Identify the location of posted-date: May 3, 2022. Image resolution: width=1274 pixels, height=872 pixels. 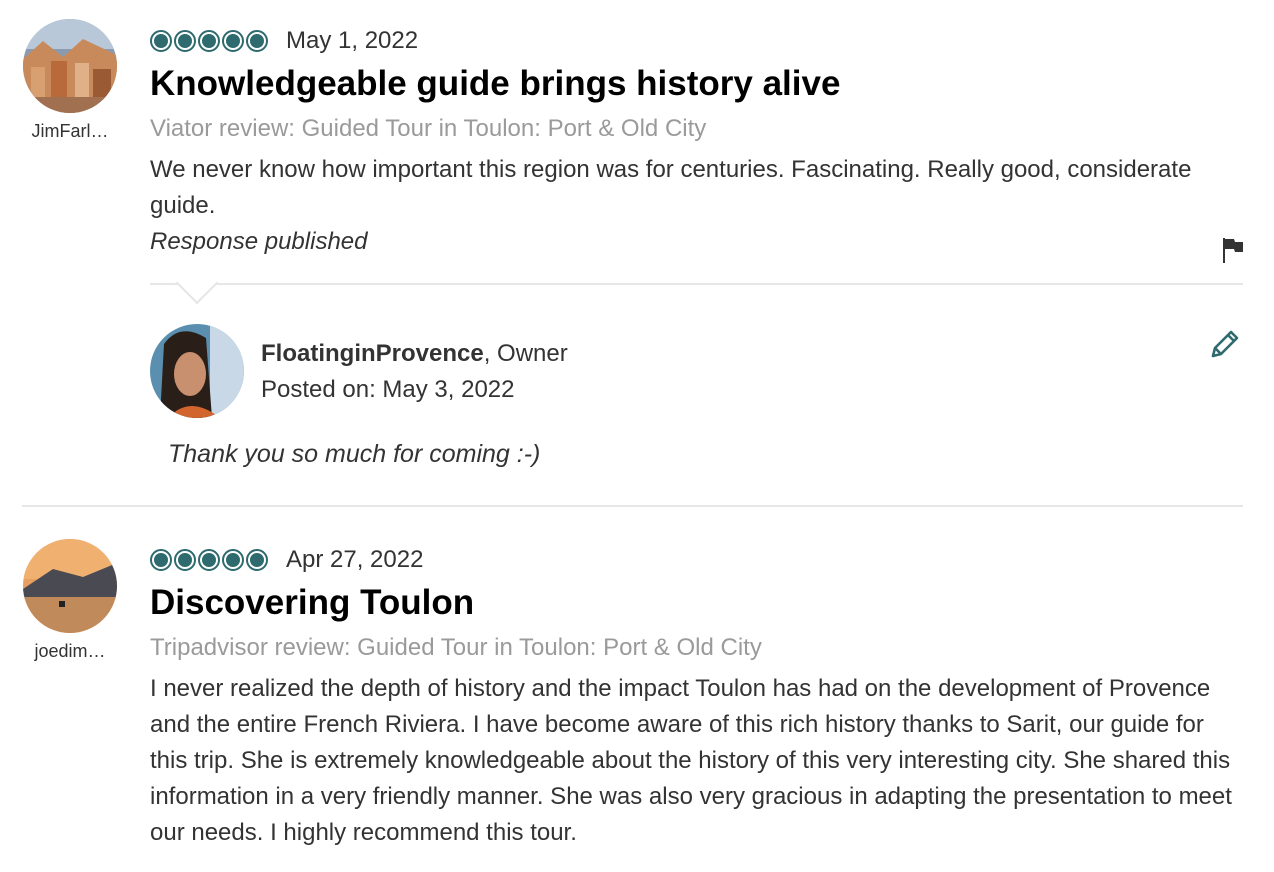
(448, 389).